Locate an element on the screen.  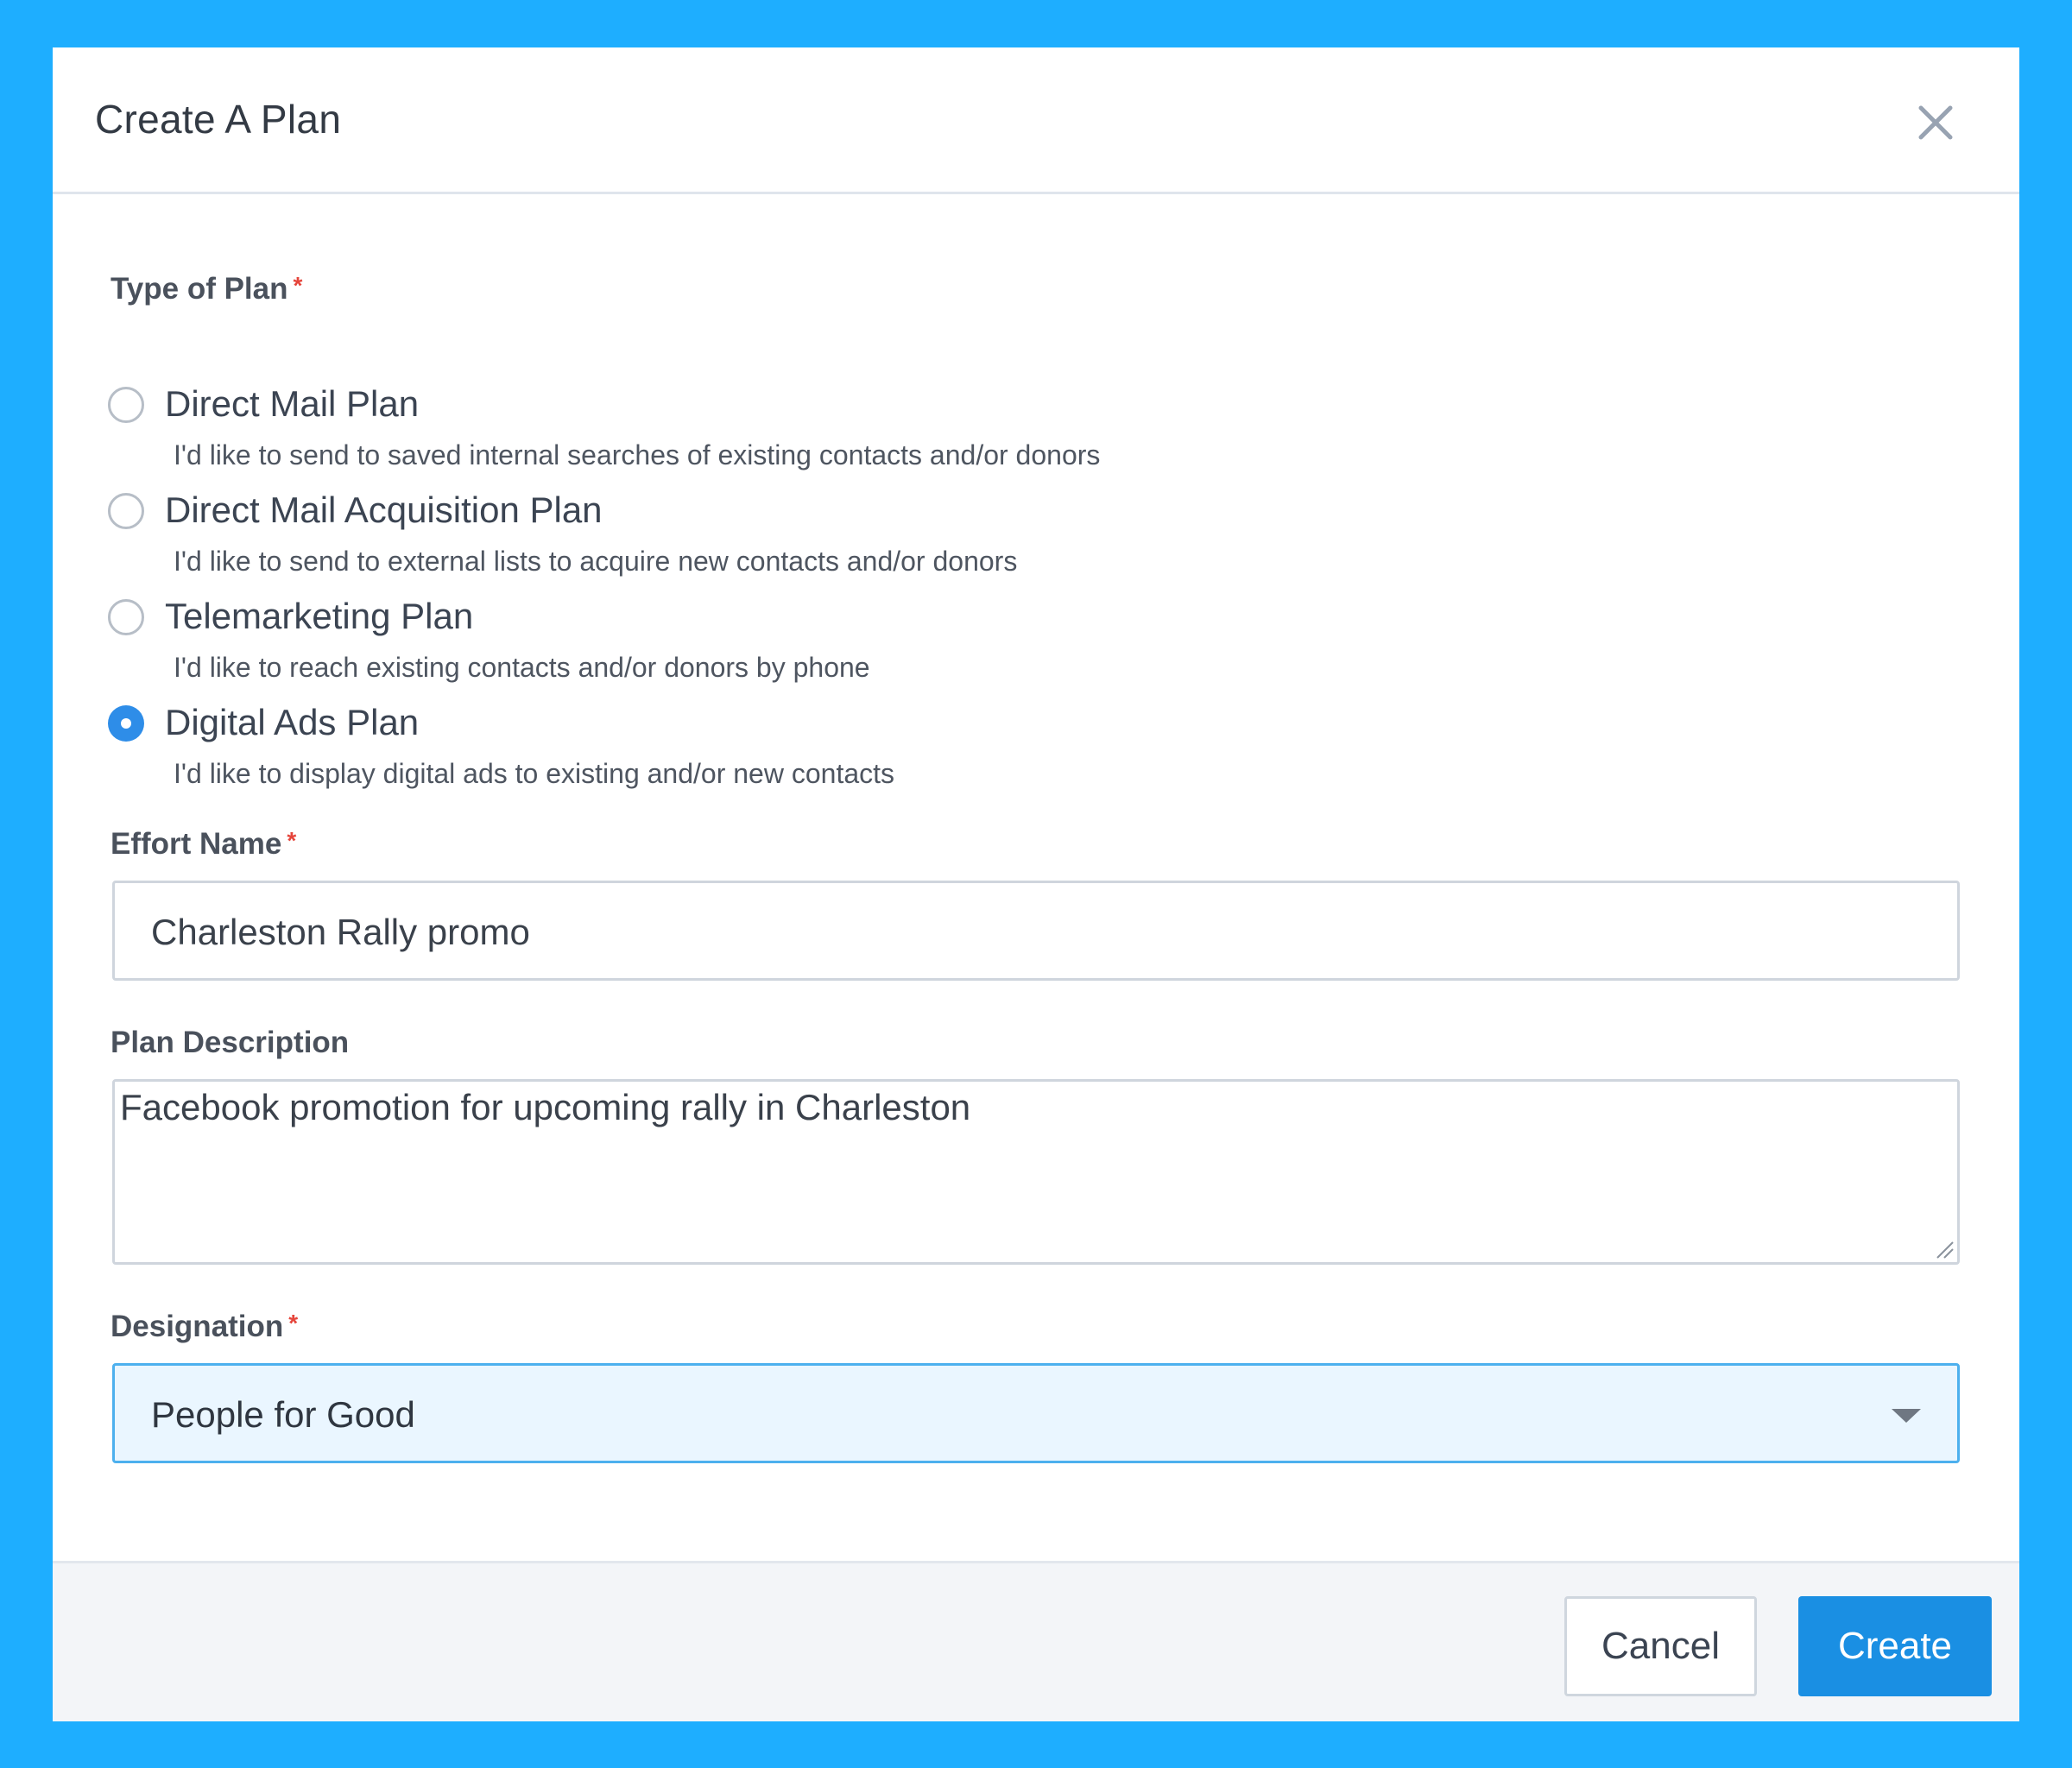
designation-label-text: Designation is located at coordinates (197, 1327).